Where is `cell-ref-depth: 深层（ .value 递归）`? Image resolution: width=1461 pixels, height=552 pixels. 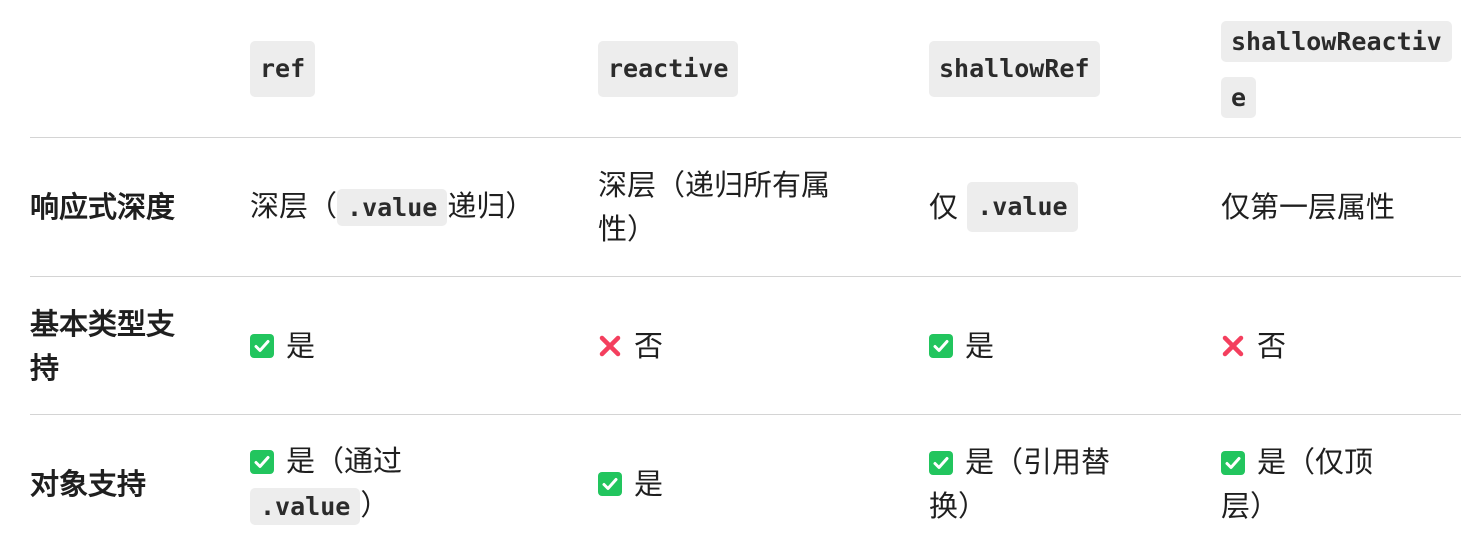 cell-ref-depth: 深层（ .value 递归） is located at coordinates (405, 207).